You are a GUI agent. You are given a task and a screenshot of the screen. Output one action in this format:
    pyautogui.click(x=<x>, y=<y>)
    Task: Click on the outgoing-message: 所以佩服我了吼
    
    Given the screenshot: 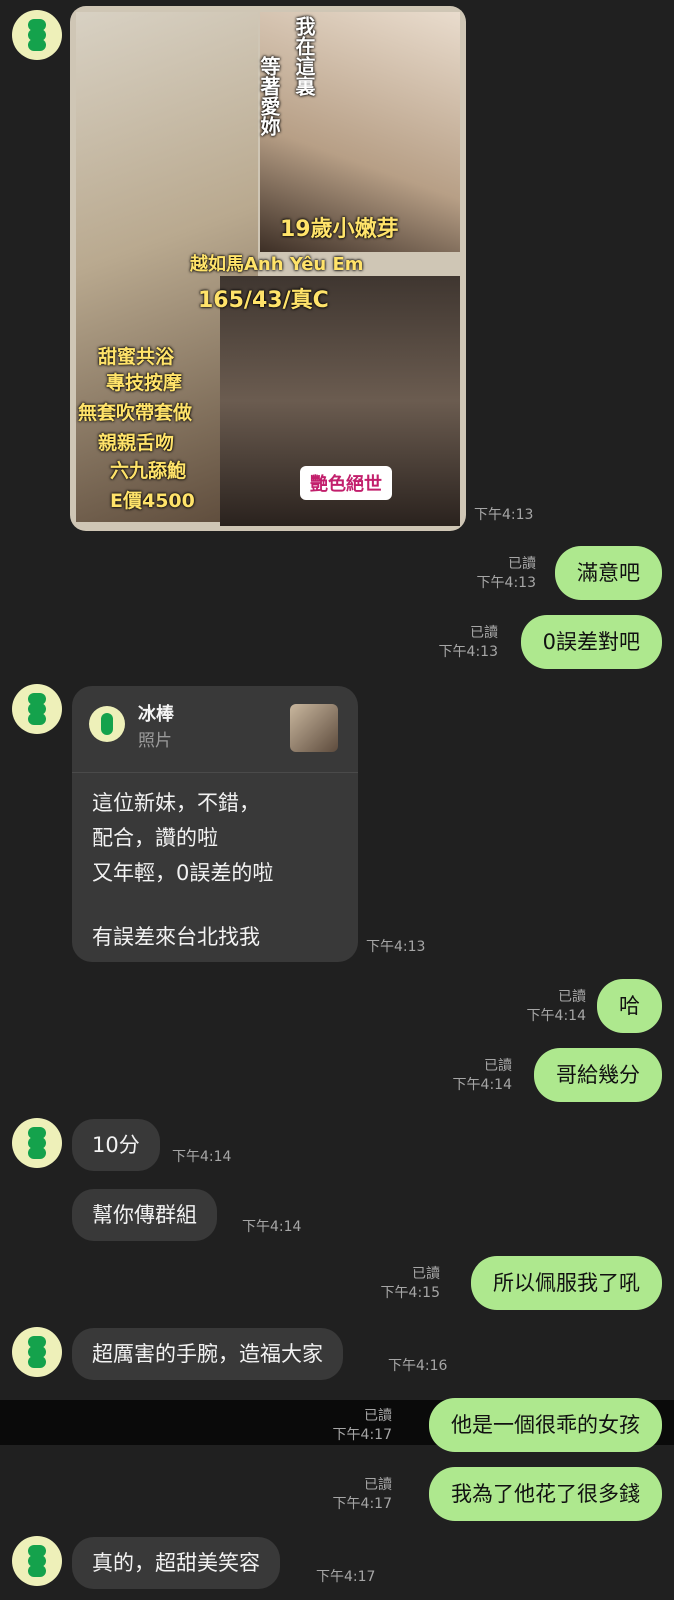 What is the action you would take?
    pyautogui.click(x=566, y=1283)
    